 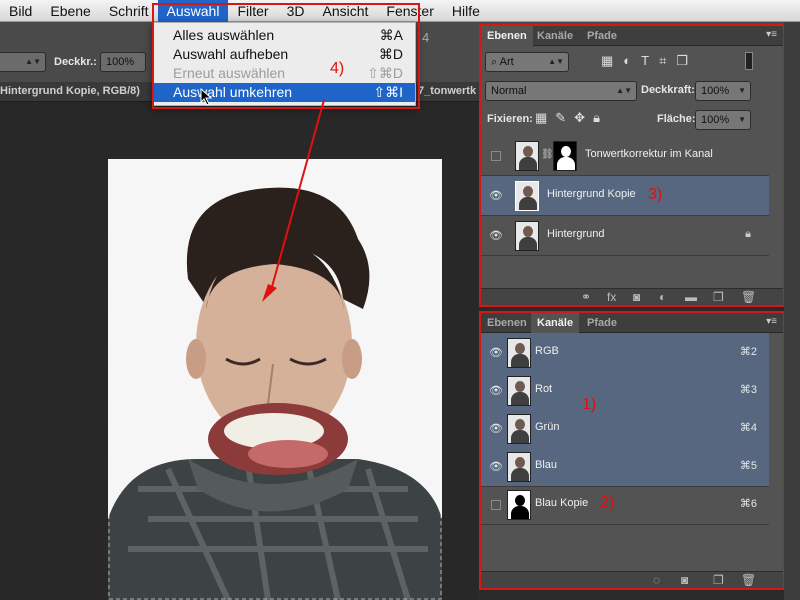 I want to click on layer-row: 👁︎ Hintergrund 🔒︎, so click(x=625, y=236).